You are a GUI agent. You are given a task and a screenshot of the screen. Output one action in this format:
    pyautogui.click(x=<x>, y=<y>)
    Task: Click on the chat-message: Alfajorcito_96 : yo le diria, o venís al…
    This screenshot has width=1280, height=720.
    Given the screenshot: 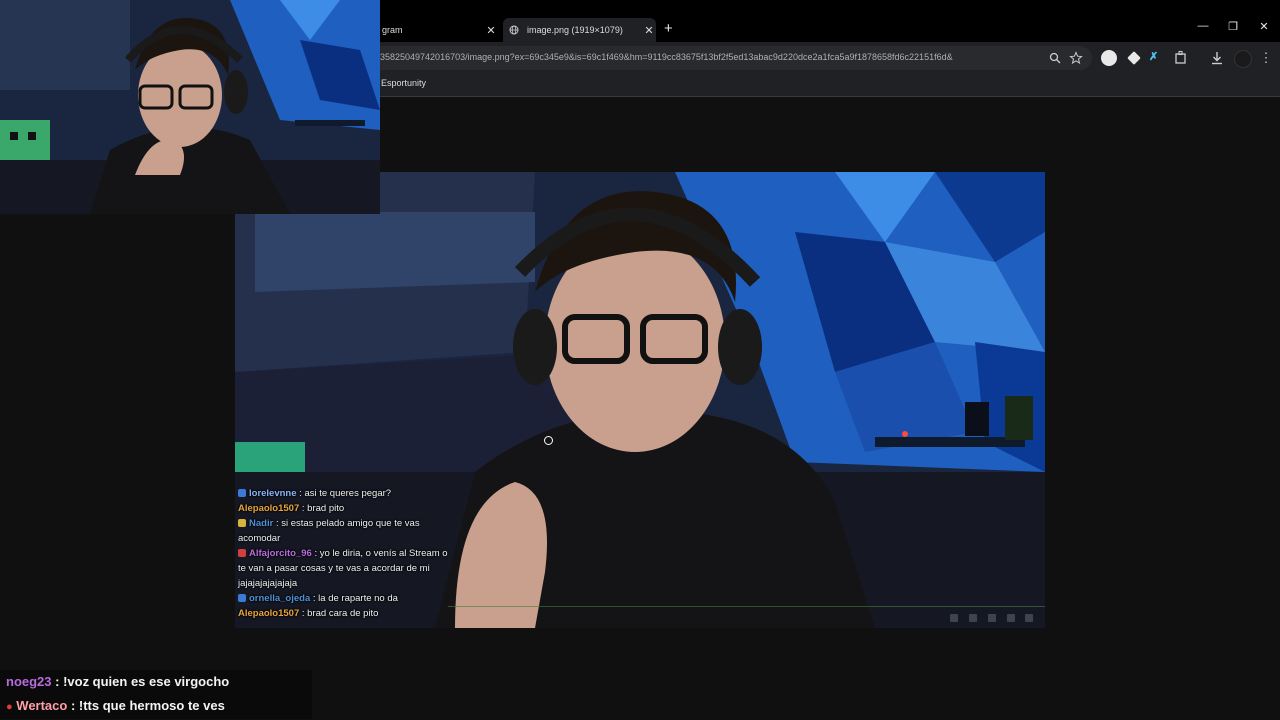 What is the action you would take?
    pyautogui.click(x=341, y=568)
    